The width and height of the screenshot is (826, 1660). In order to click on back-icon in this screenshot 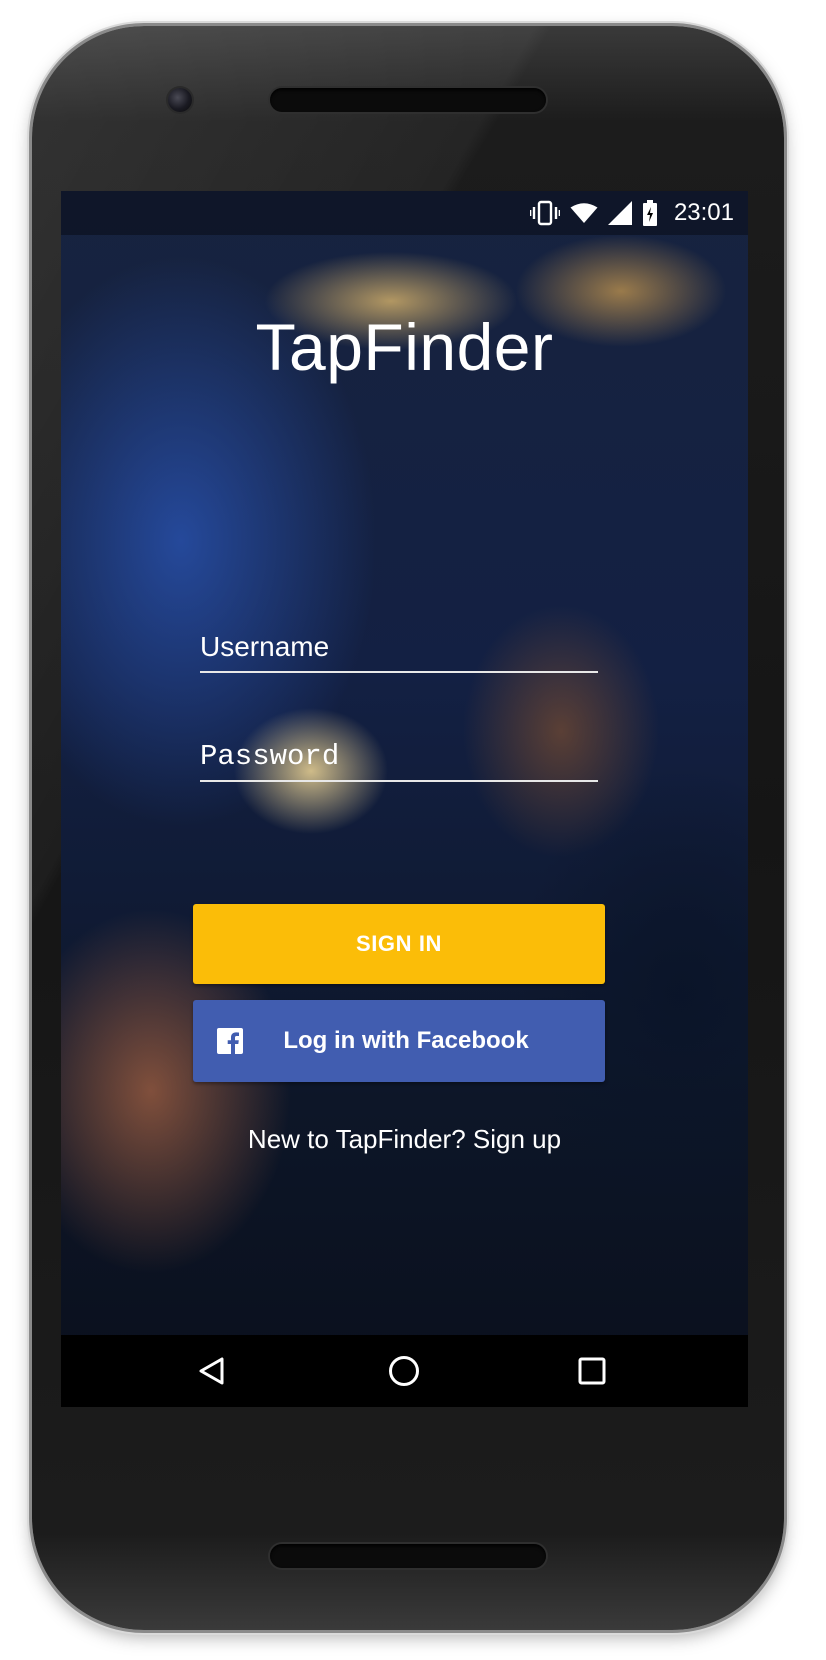, I will do `click(211, 1371)`.